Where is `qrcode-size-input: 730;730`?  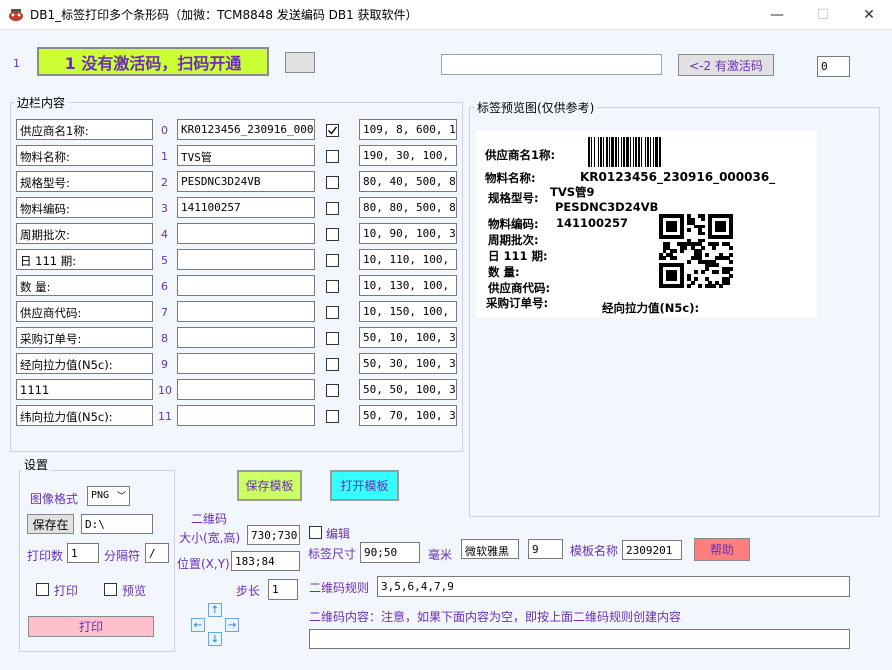
qrcode-size-input: 730;730 is located at coordinates (273, 535).